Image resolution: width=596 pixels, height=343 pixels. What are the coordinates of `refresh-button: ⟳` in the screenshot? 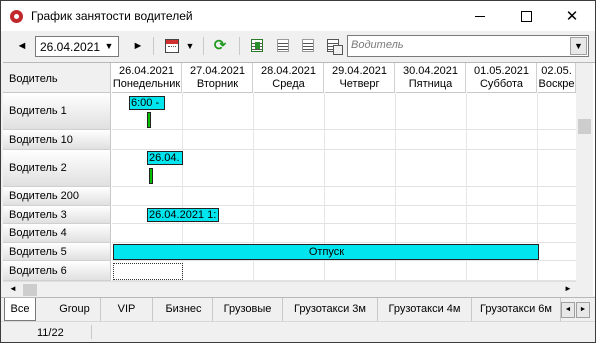 It's located at (220, 46).